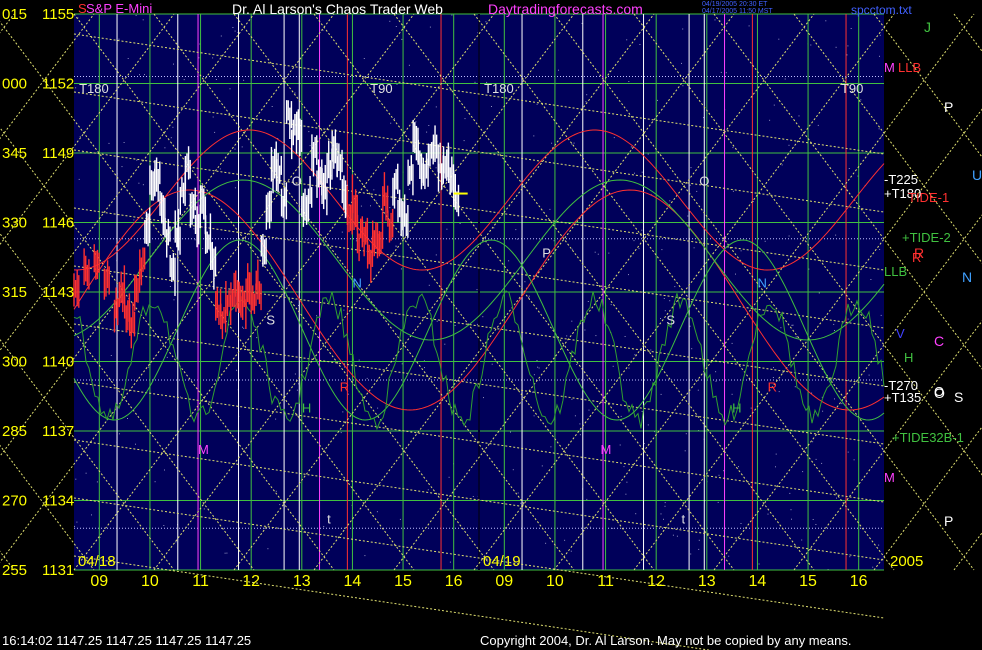  I want to click on status-readout: 16:14:02 1147.25 1147.25 1147.25 1147.25, so click(126, 640).